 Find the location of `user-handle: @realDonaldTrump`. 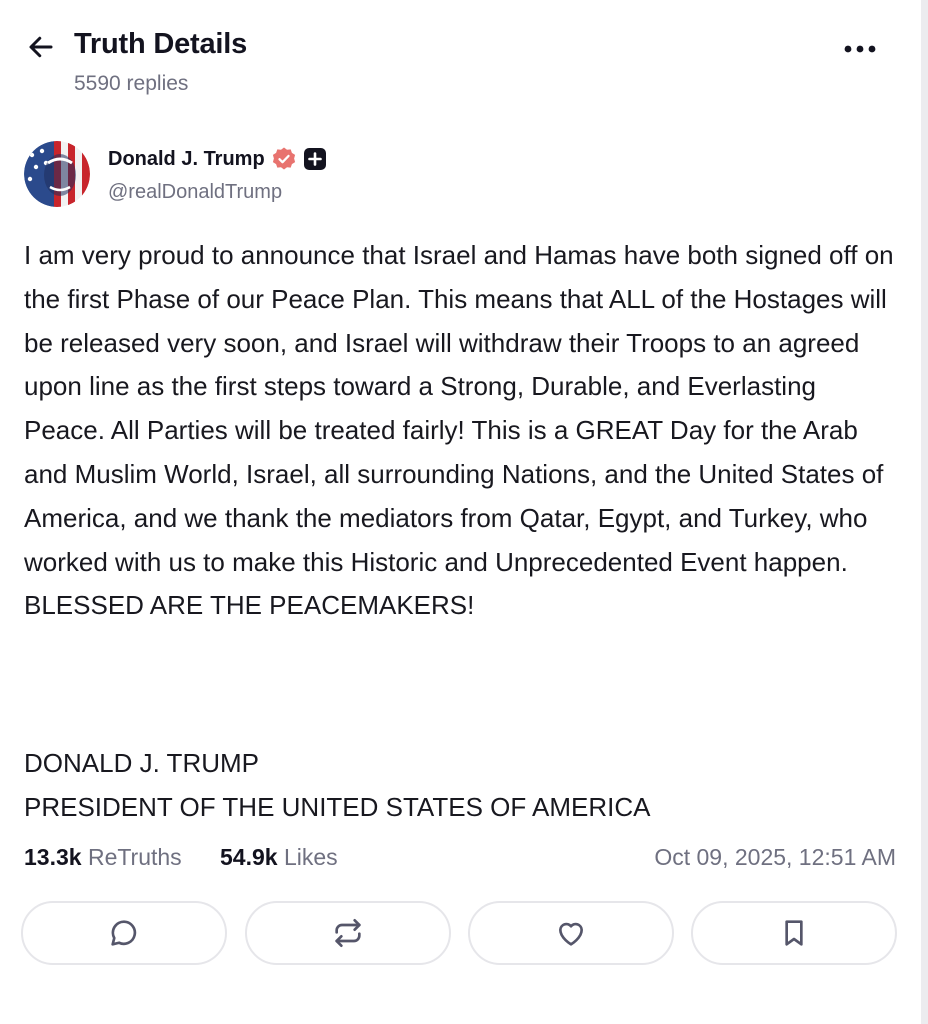

user-handle: @realDonaldTrump is located at coordinates (195, 192).